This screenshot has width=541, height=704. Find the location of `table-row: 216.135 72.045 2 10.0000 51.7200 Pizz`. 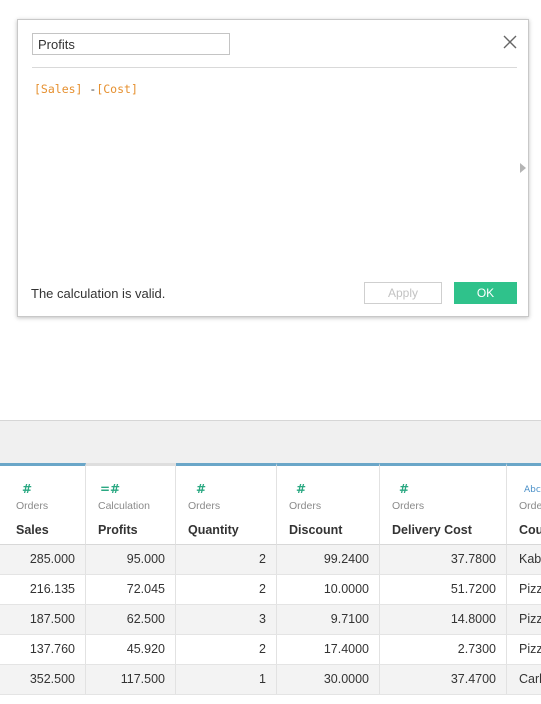

table-row: 216.135 72.045 2 10.0000 51.7200 Pizz is located at coordinates (270, 590).